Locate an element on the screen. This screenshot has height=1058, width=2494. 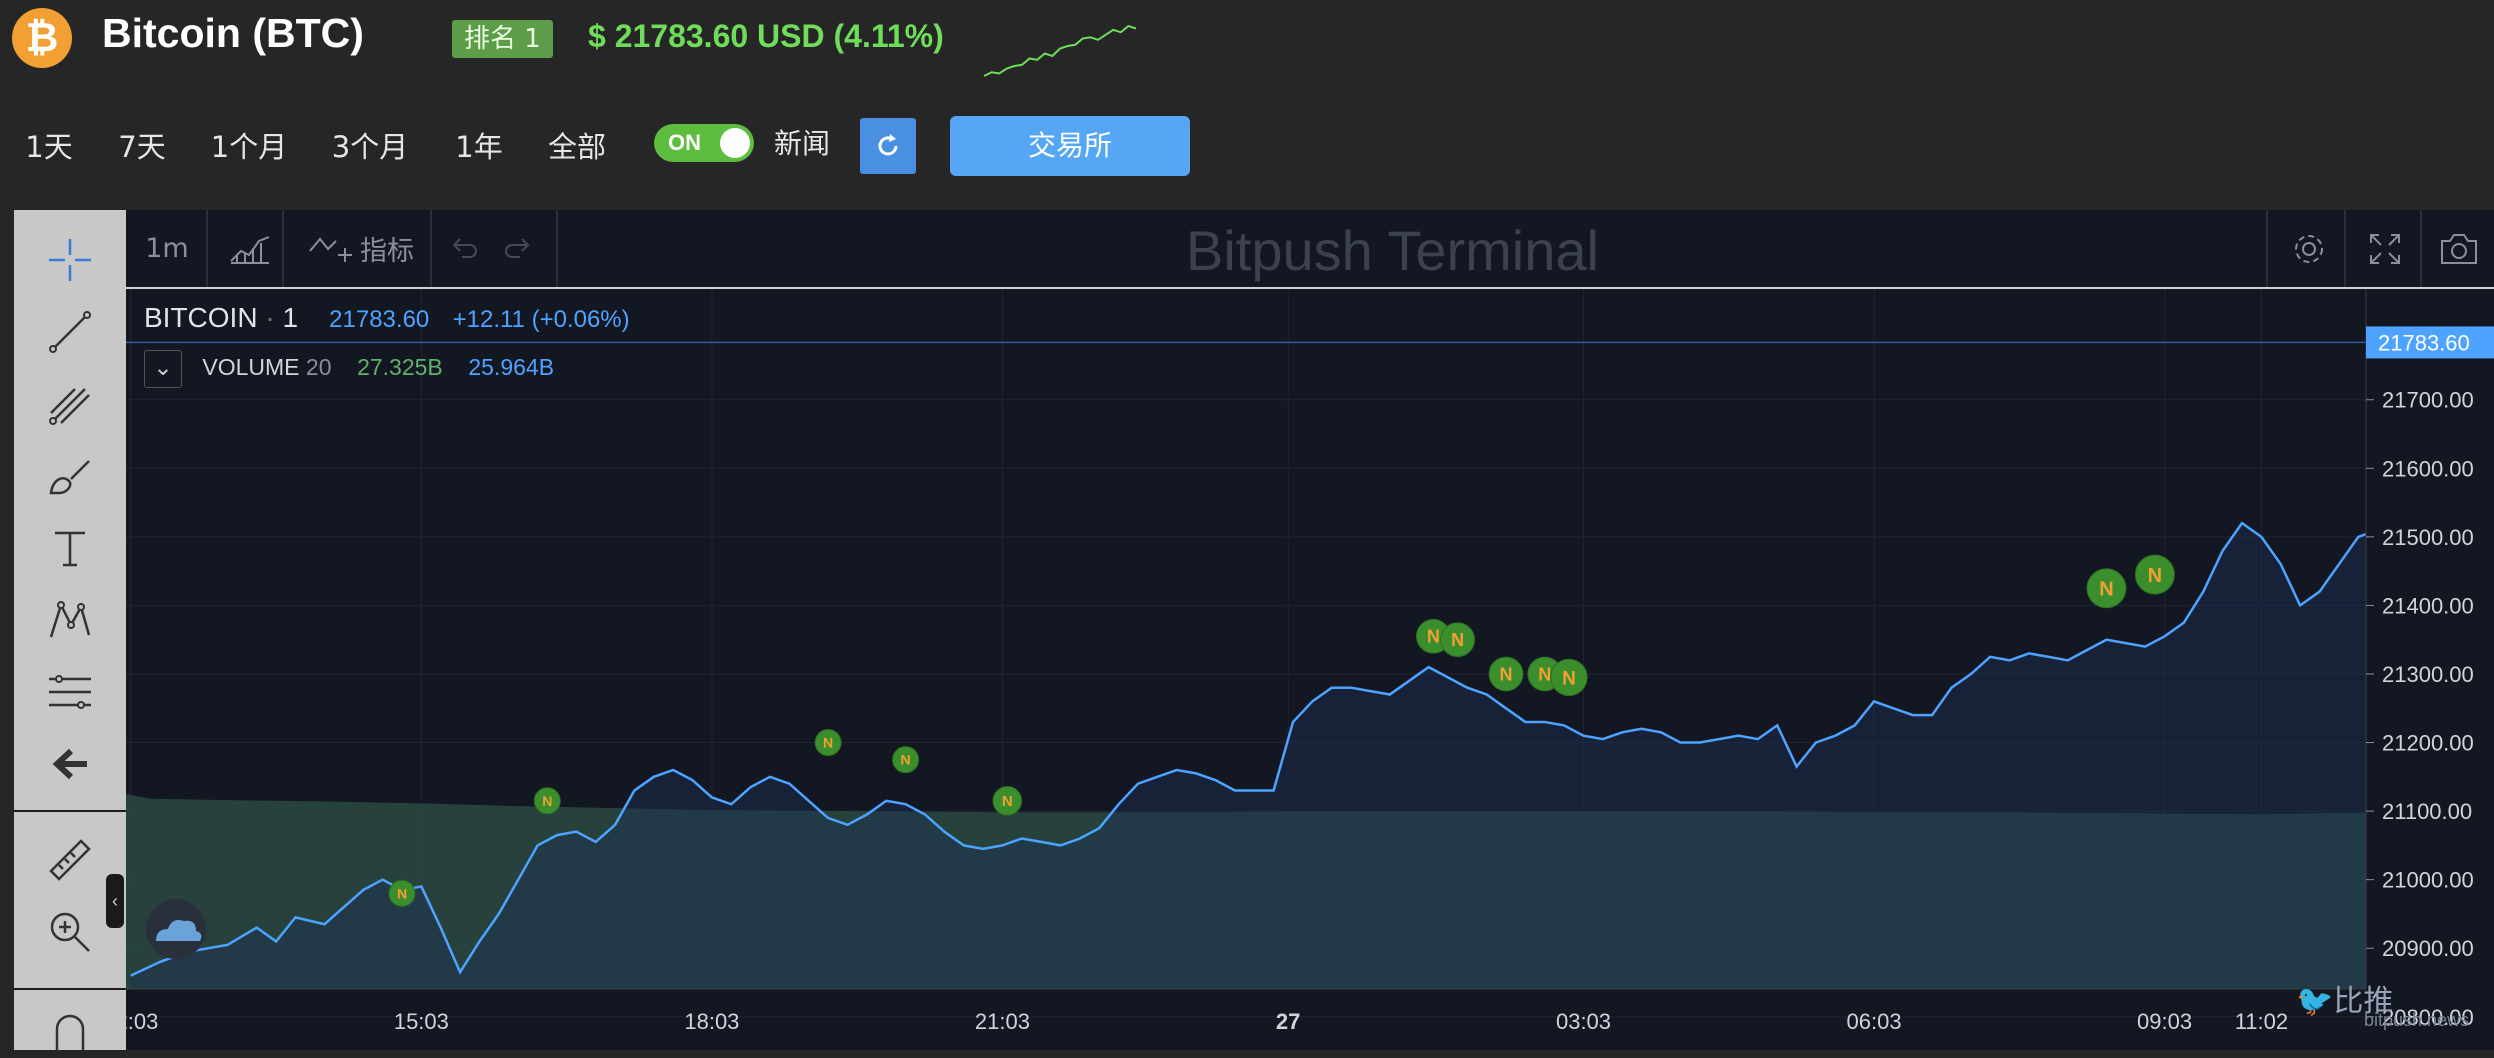
text-tool-icon is located at coordinates (70, 548).